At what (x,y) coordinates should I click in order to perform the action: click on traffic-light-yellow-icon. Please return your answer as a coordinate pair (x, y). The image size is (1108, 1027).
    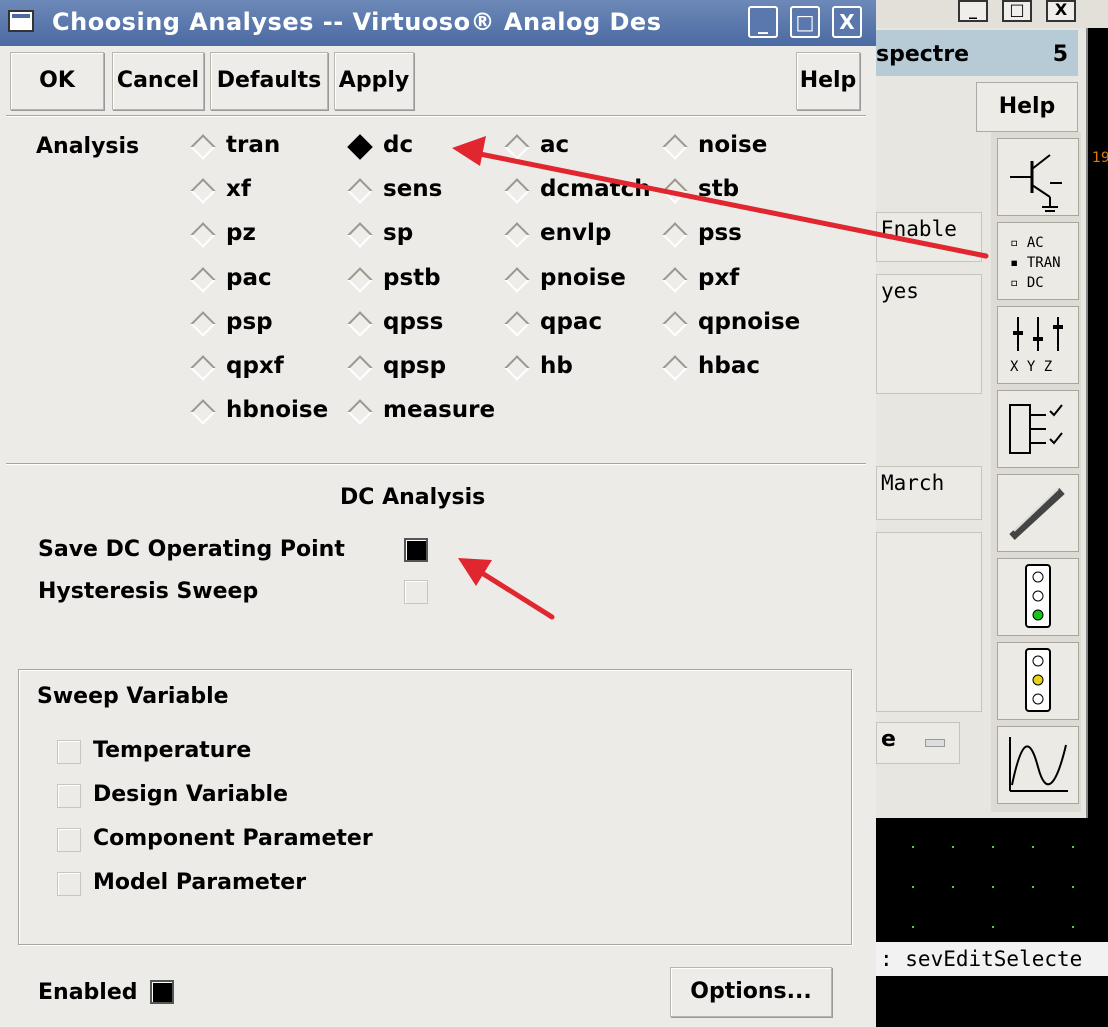
    Looking at the image, I should click on (1038, 680).